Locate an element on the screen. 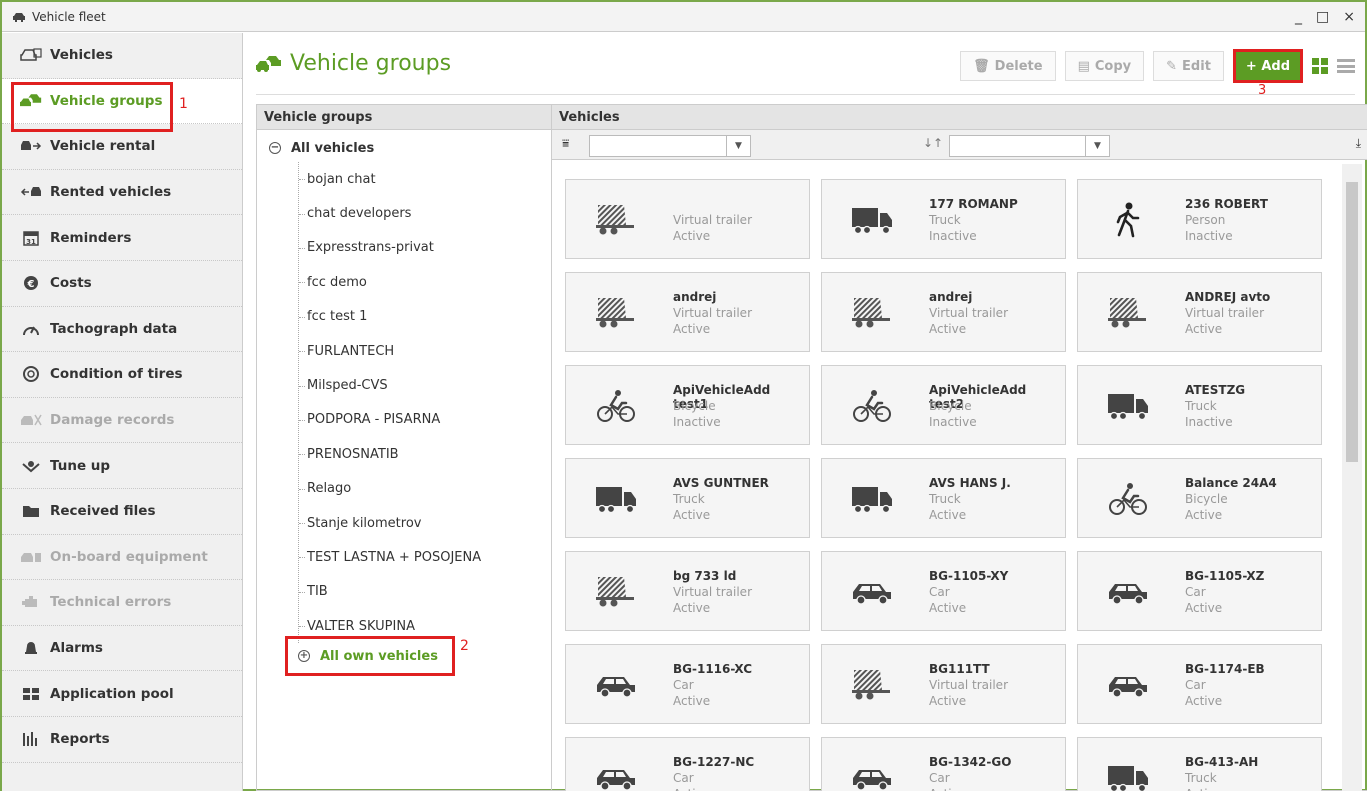  vehicle-name: BG111TT is located at coordinates (959, 669).